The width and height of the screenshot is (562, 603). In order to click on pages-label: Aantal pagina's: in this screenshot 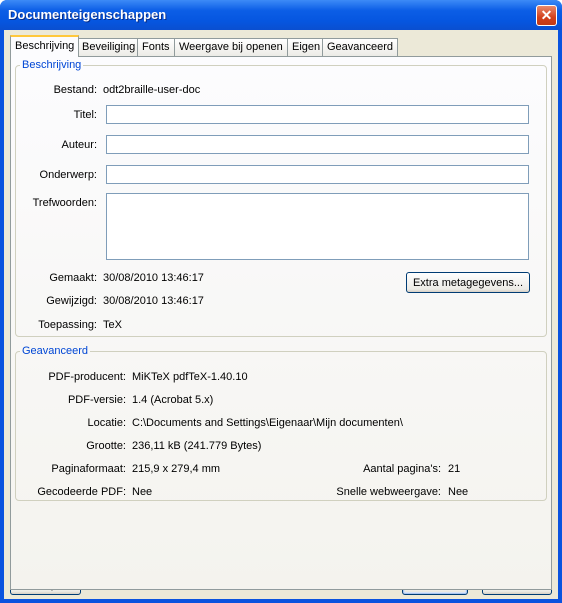, I will do `click(402, 469)`.